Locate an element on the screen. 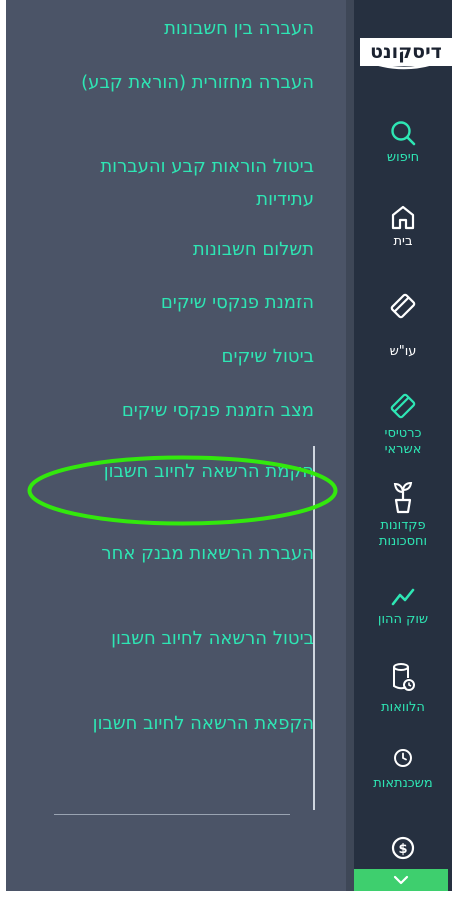  nav-item-dollar: $ is located at coordinates (403, 849).